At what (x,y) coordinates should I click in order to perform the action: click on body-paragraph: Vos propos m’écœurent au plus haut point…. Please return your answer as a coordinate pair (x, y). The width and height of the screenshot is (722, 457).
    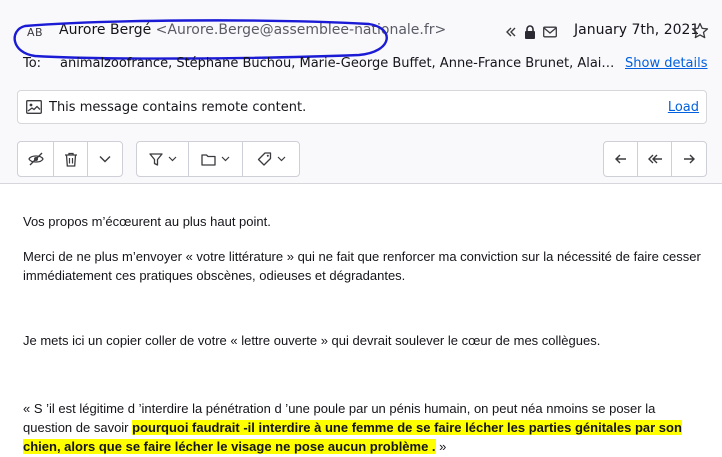
    Looking at the image, I should click on (147, 221).